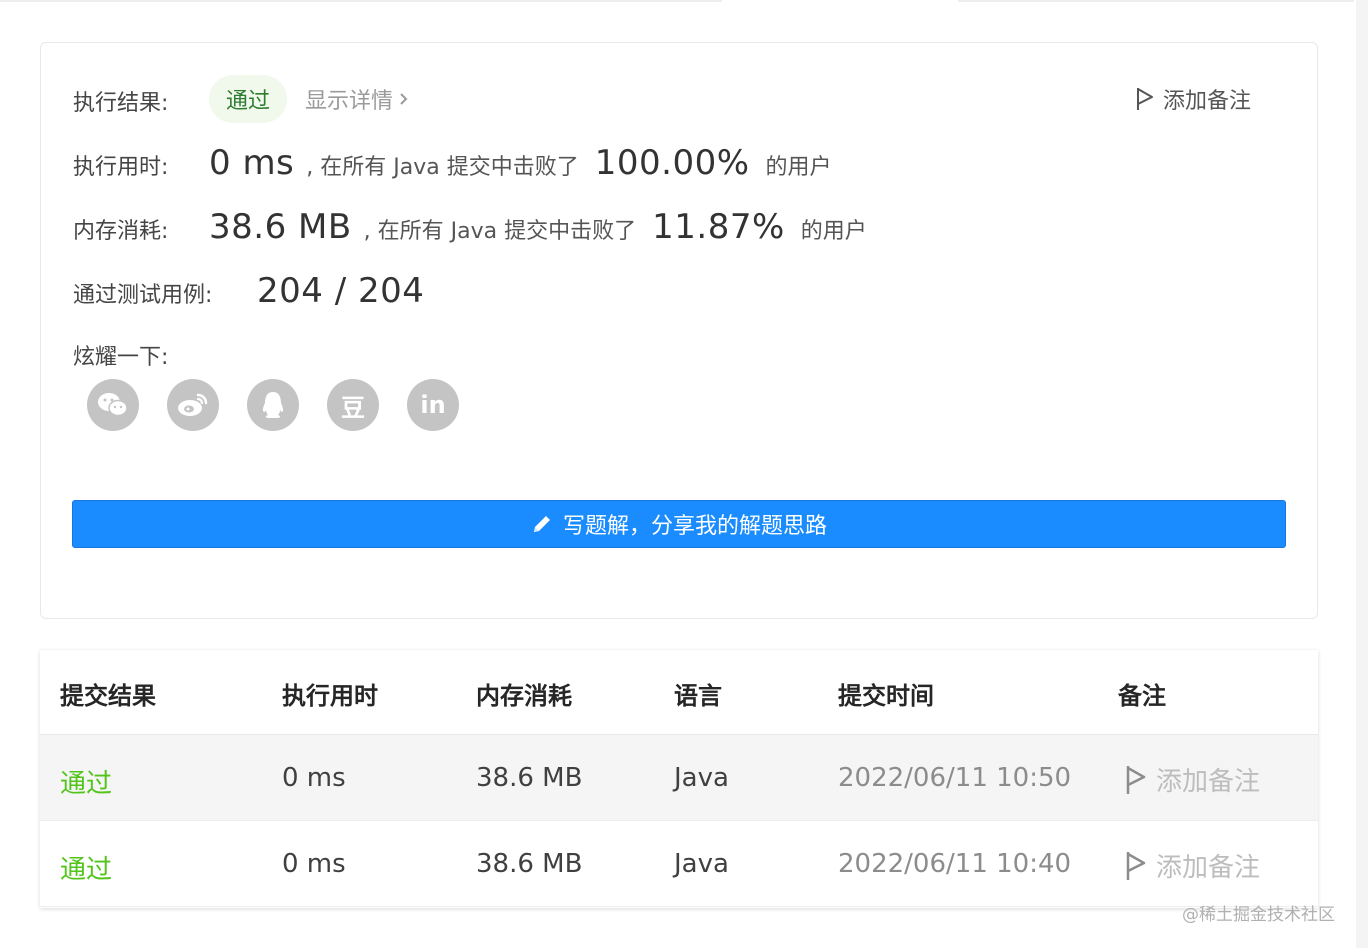 The height and width of the screenshot is (948, 1368). What do you see at coordinates (361, 1) in the screenshot?
I see `top-divider-left` at bounding box center [361, 1].